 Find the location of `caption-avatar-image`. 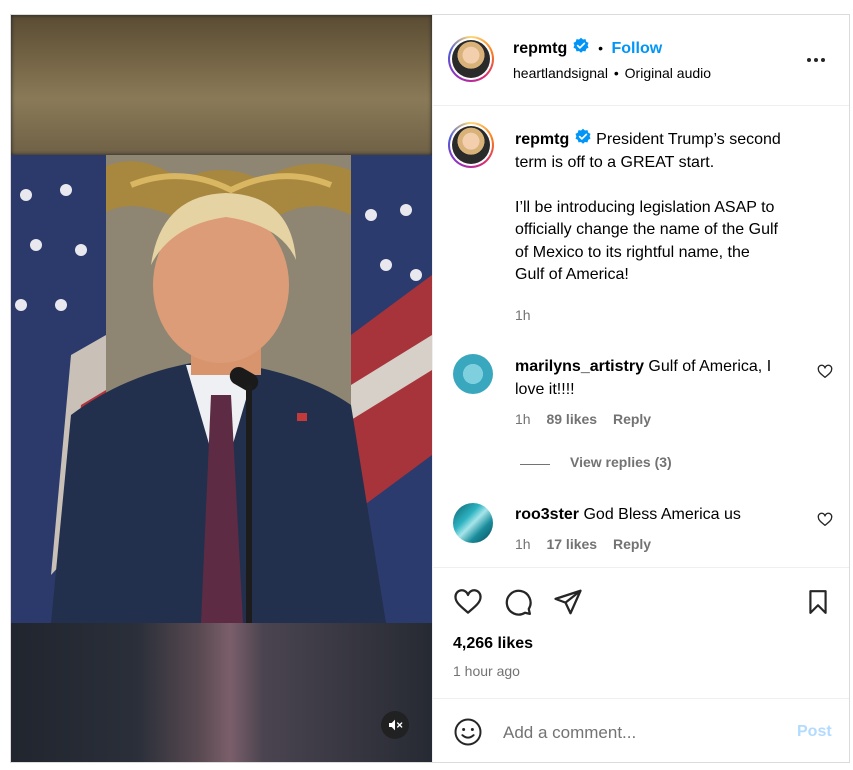

caption-avatar-image is located at coordinates (471, 145).